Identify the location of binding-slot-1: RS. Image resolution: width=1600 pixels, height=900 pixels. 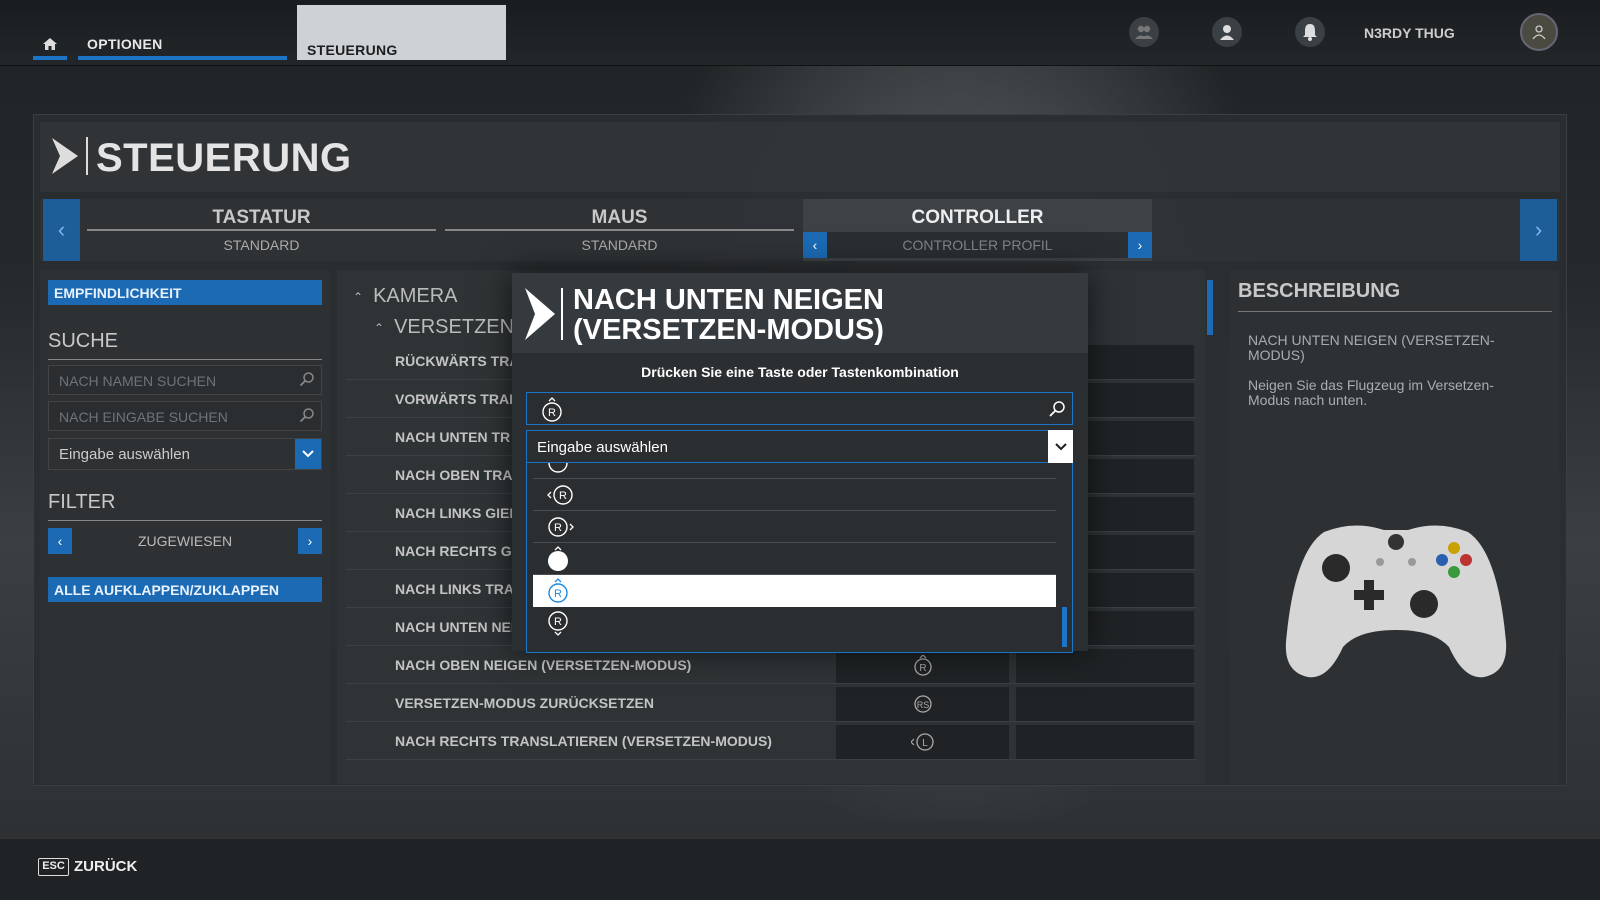
(922, 704).